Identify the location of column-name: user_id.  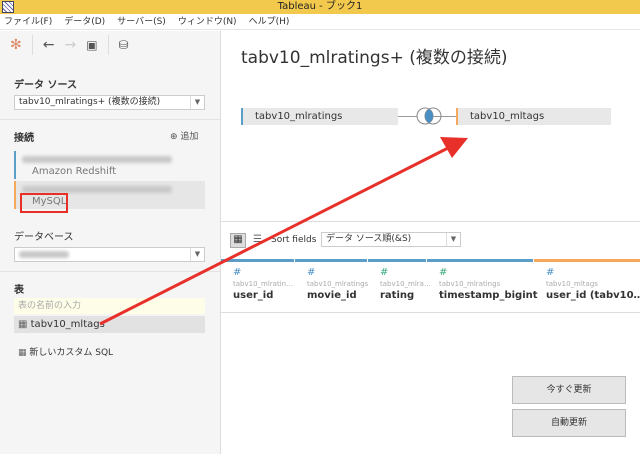
(253, 295).